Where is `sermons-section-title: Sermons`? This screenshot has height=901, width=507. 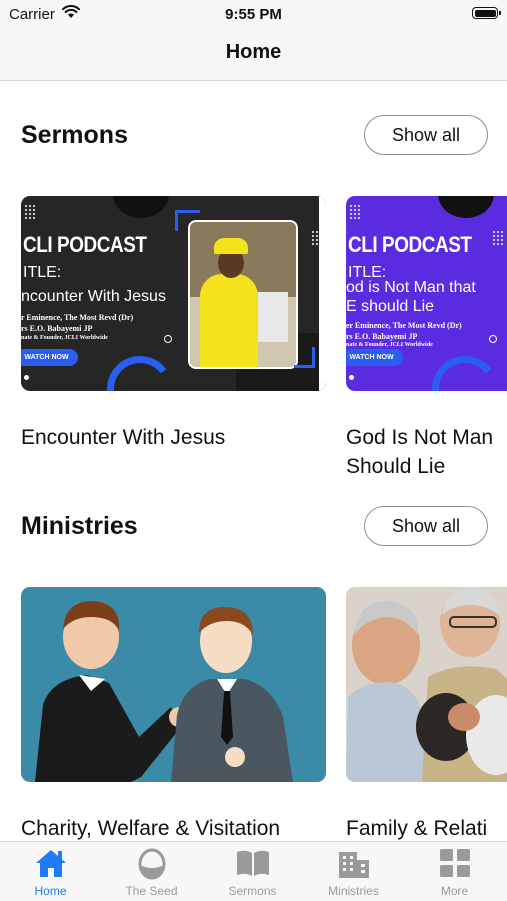 sermons-section-title: Sermons is located at coordinates (74, 135).